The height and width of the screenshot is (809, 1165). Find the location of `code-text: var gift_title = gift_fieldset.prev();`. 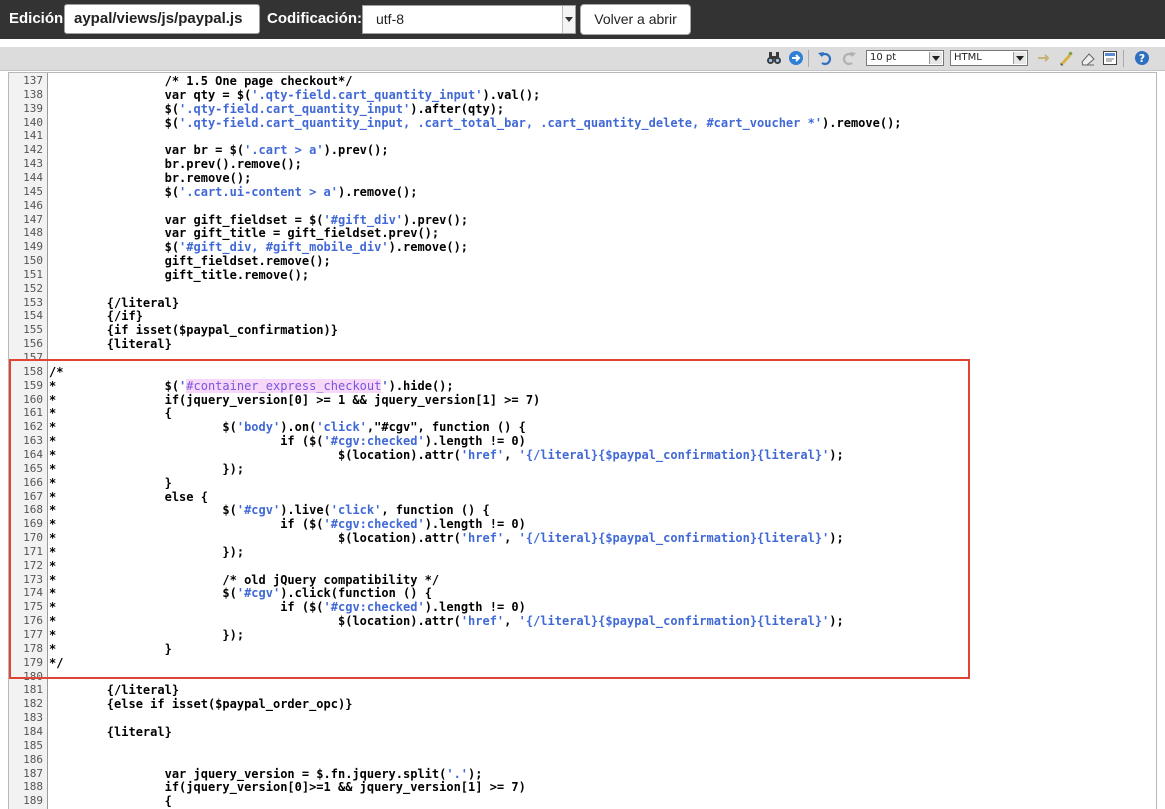

code-text: var gift_title = gift_fieldset.prev(); is located at coordinates (244, 233).